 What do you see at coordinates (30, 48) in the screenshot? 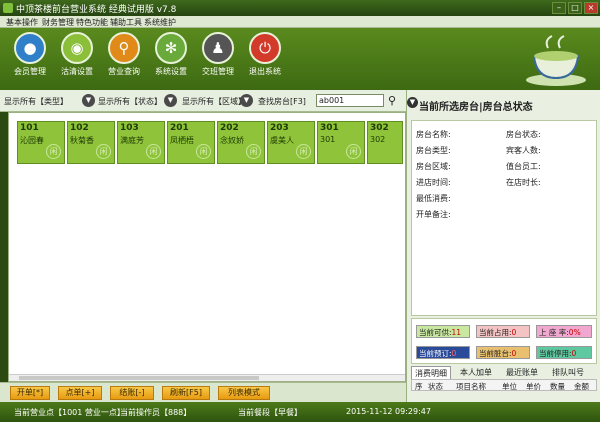
I see `member-icon: ●` at bounding box center [30, 48].